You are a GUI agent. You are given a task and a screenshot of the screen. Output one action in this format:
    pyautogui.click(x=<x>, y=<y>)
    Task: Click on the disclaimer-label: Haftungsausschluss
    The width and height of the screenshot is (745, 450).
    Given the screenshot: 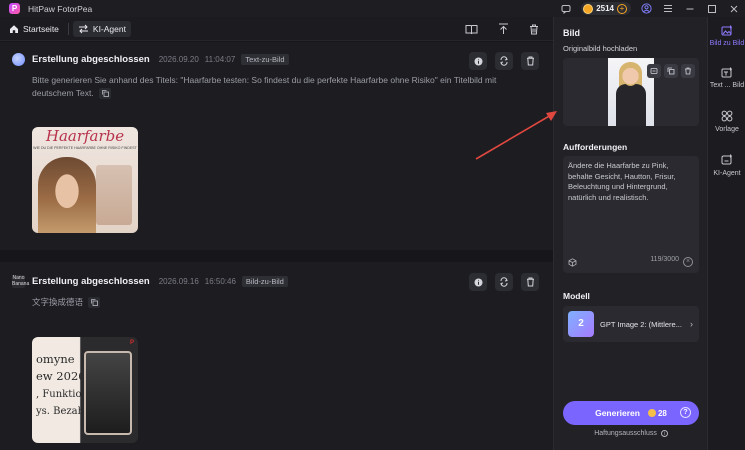 What is the action you would take?
    pyautogui.click(x=625, y=433)
    